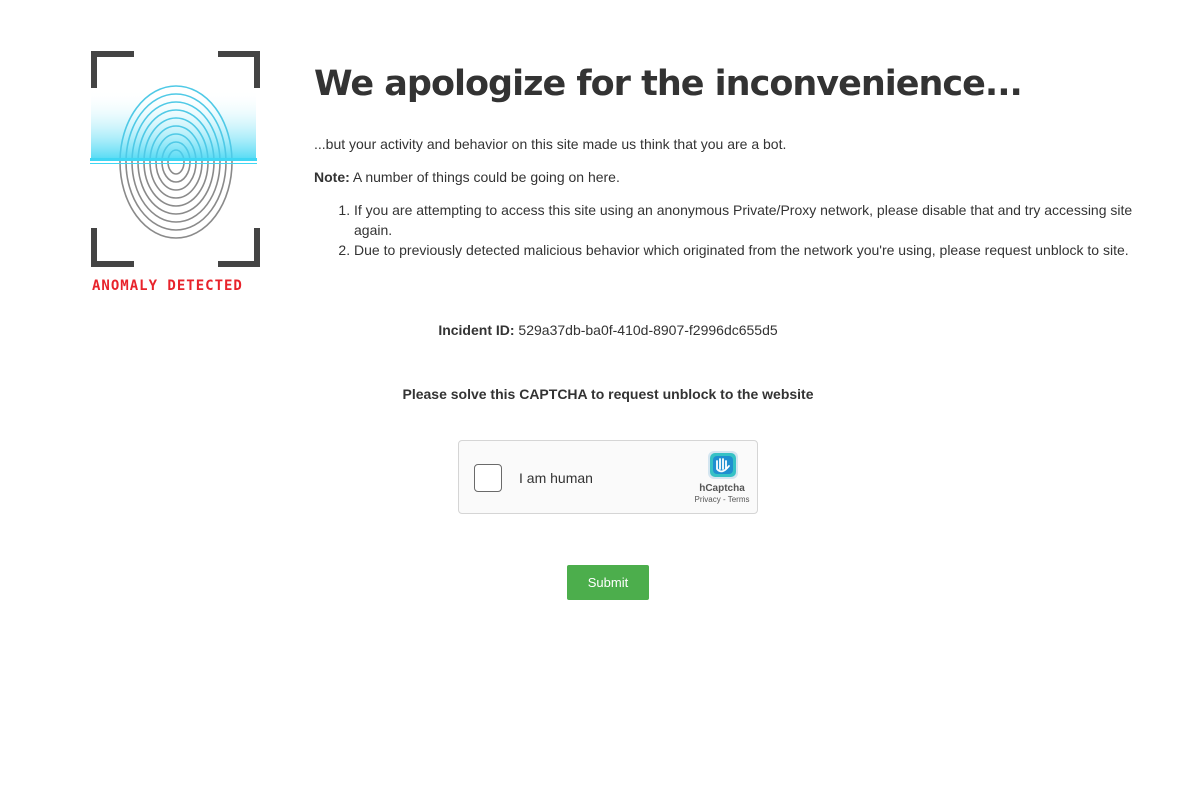  What do you see at coordinates (556, 478) in the screenshot?
I see `hcaptcha-label: I am human` at bounding box center [556, 478].